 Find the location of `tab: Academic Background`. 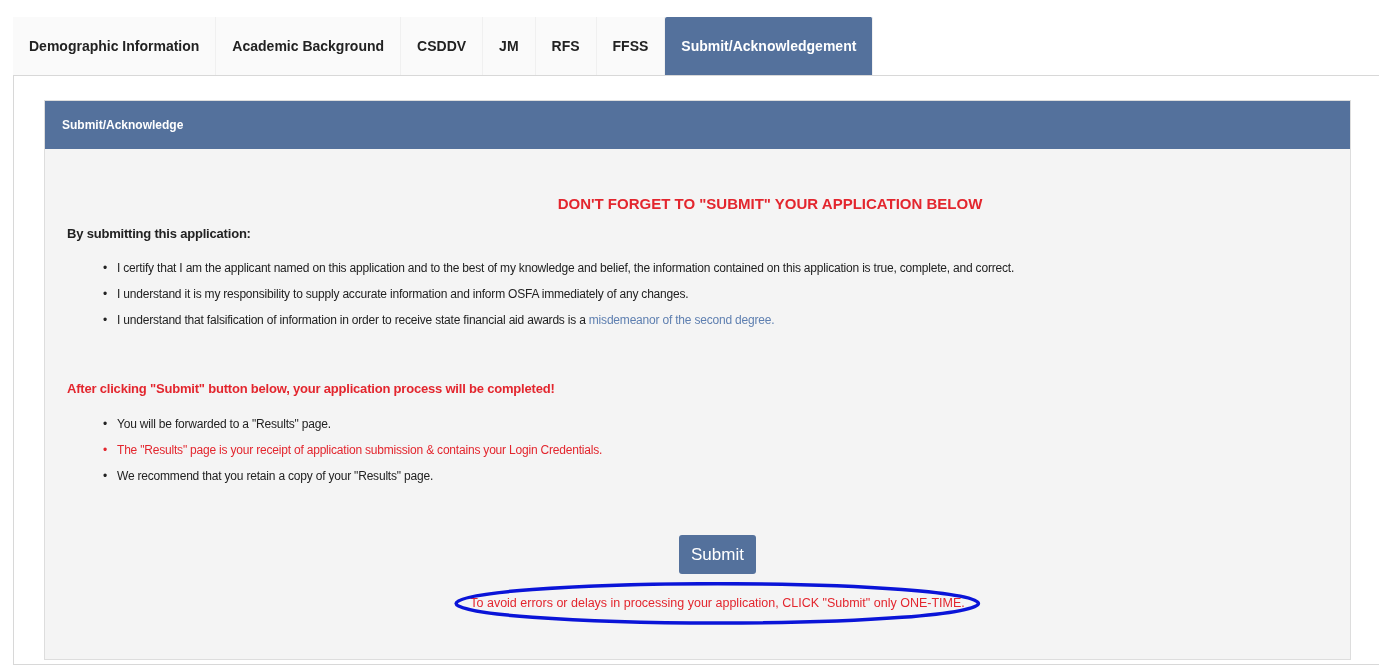

tab: Academic Background is located at coordinates (309, 46).